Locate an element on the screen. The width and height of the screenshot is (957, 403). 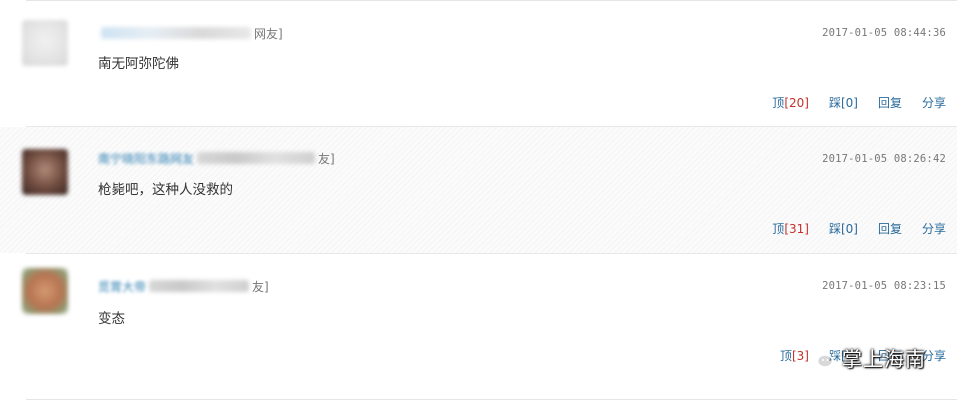
upvote-button: 顶[20] is located at coordinates (790, 102).